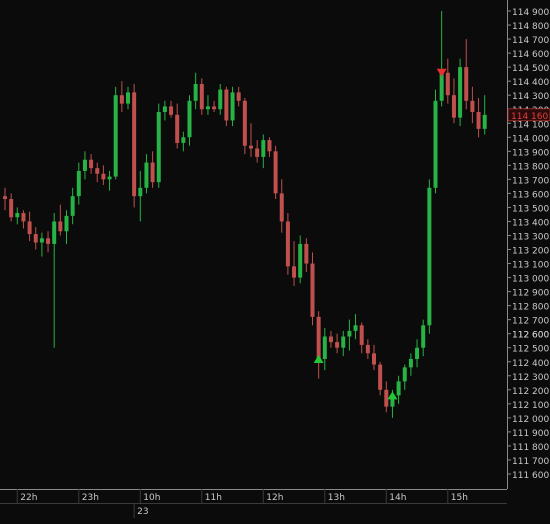 The image size is (550, 524). What do you see at coordinates (213, 498) in the screenshot?
I see `time-tick-label: 11h` at bounding box center [213, 498].